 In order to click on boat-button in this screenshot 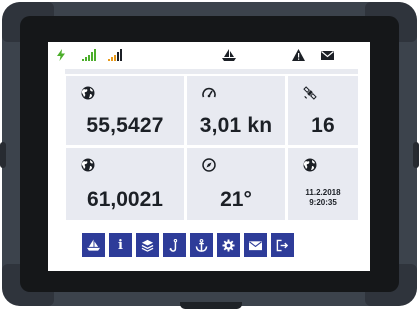, I will do `click(93, 245)`.